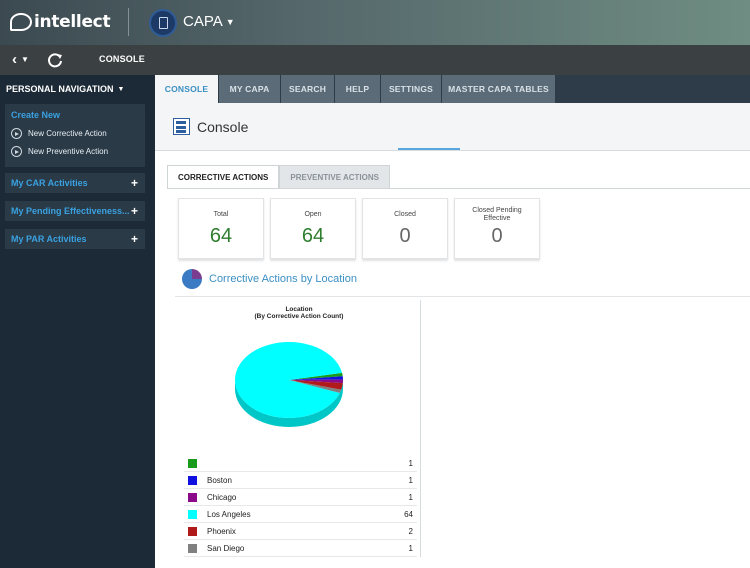 The width and height of the screenshot is (750, 568). I want to click on sidebar-item-label: My PAR Activities, so click(49, 239).